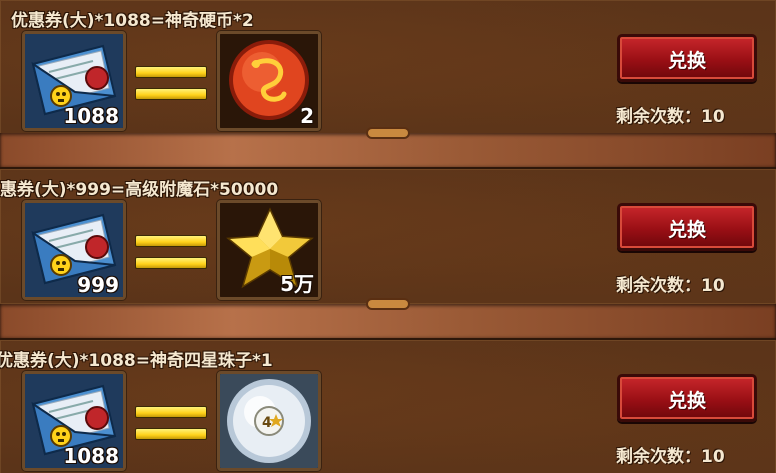 This screenshot has height=473, width=776. Describe the element at coordinates (307, 116) in the screenshot. I see `reward-quantity: 2` at that location.